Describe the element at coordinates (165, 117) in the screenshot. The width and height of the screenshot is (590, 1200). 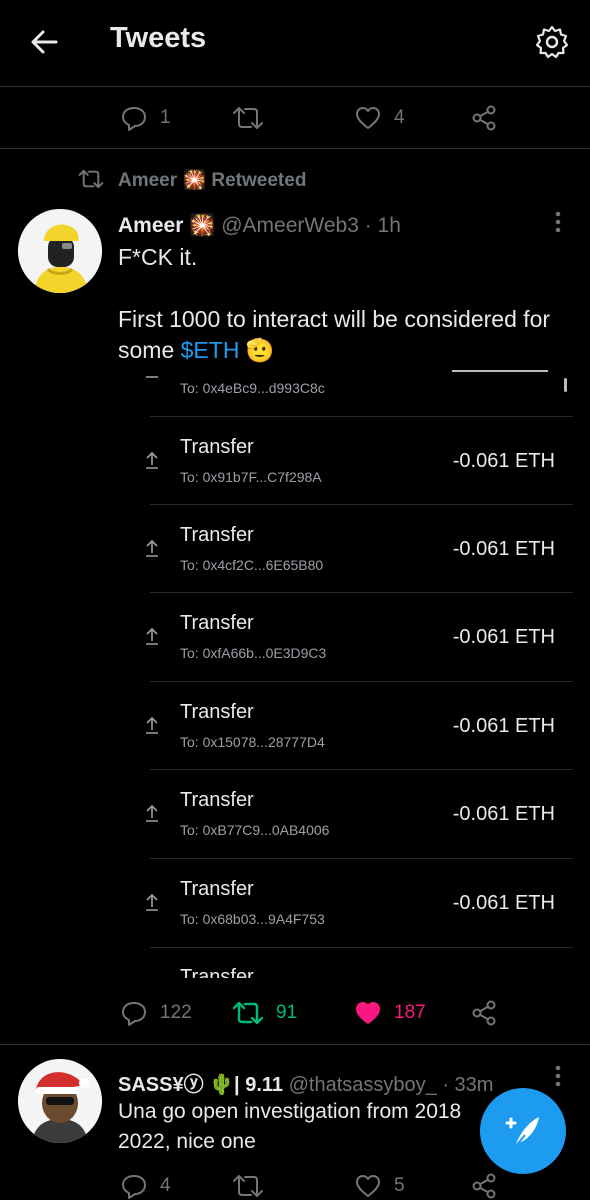
I see `reply-count: 1` at that location.